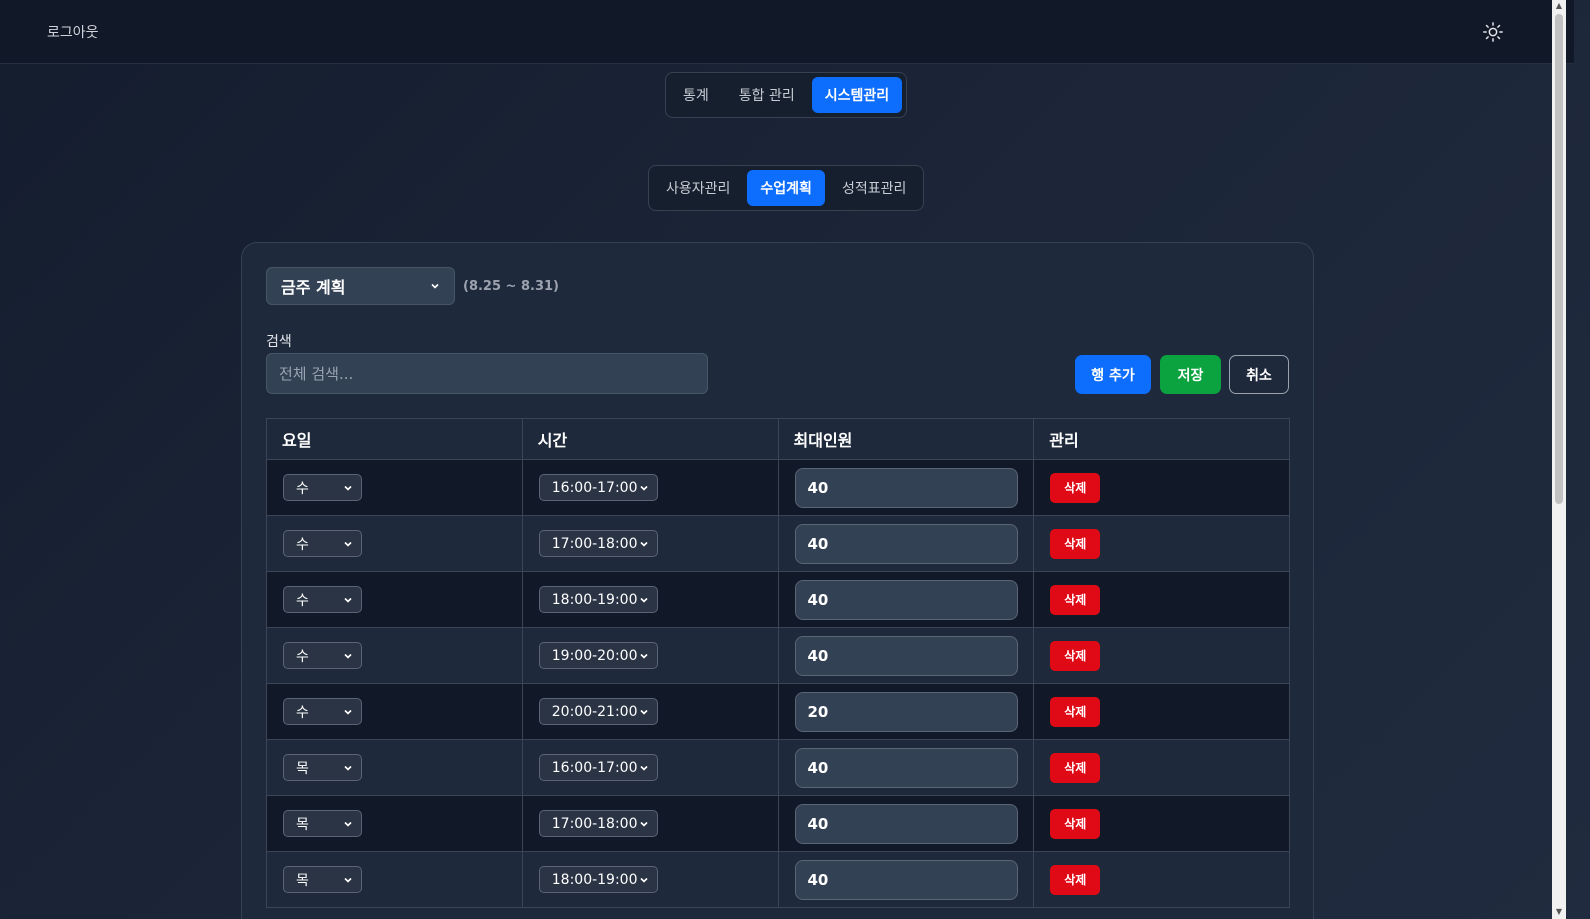  I want to click on time-cell: 17:00-18:00, so click(650, 823).